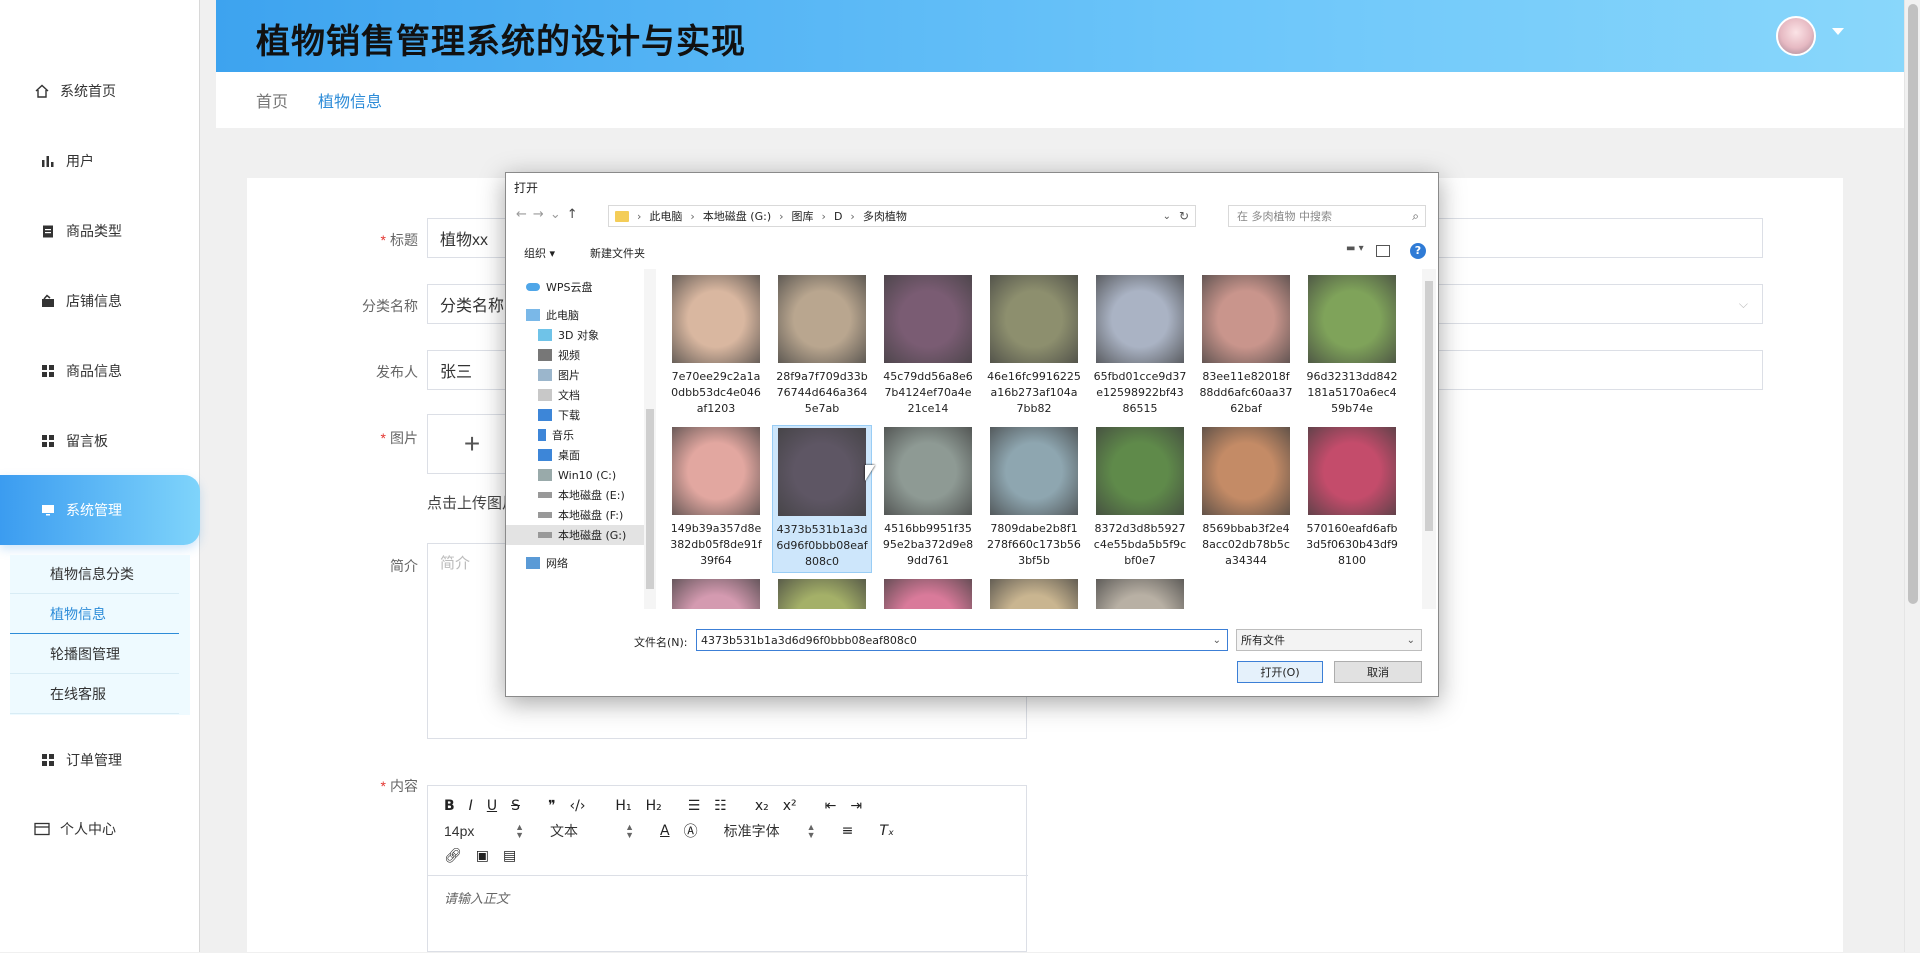  I want to click on file-item: 8569bbab3f2e48acc02db78b5ca34344, so click(1246, 499).